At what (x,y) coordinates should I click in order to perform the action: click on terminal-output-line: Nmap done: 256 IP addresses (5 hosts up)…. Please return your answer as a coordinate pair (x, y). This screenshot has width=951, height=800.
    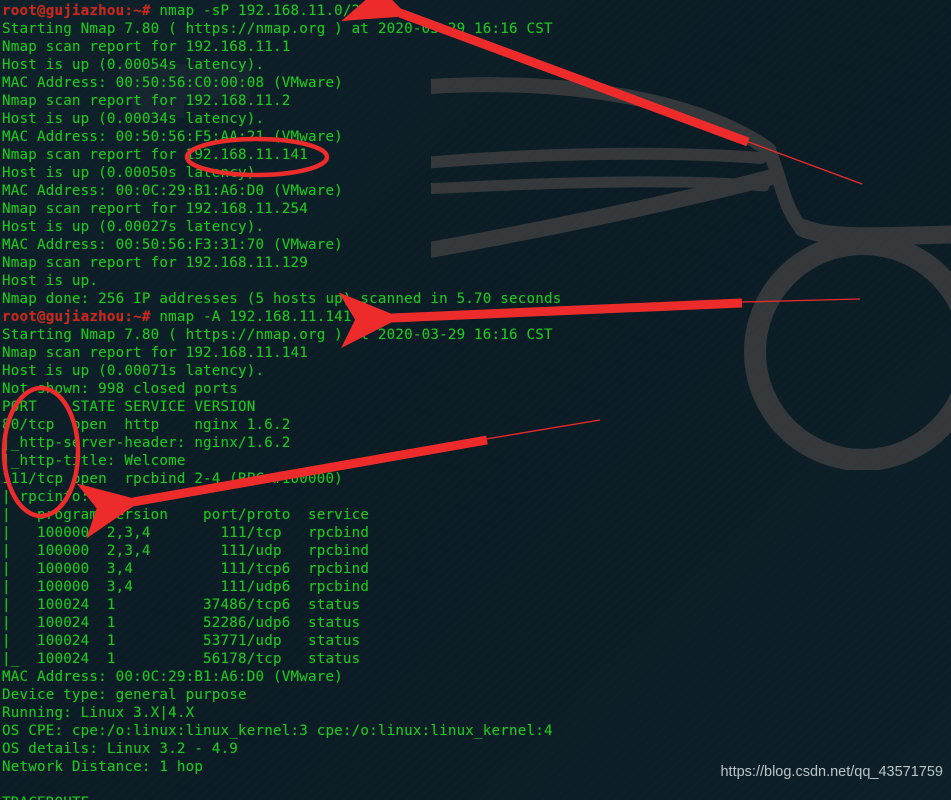
    Looking at the image, I should click on (476, 299).